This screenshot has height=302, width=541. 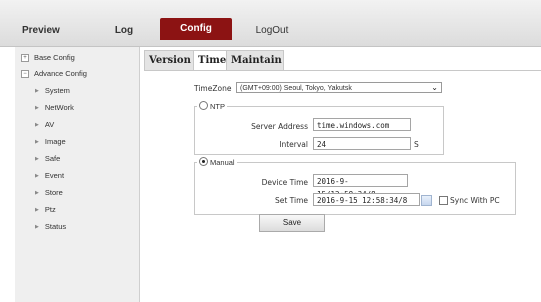 I want to click on sidebar-item-ptz: ▶ Ptz, so click(x=45, y=209).